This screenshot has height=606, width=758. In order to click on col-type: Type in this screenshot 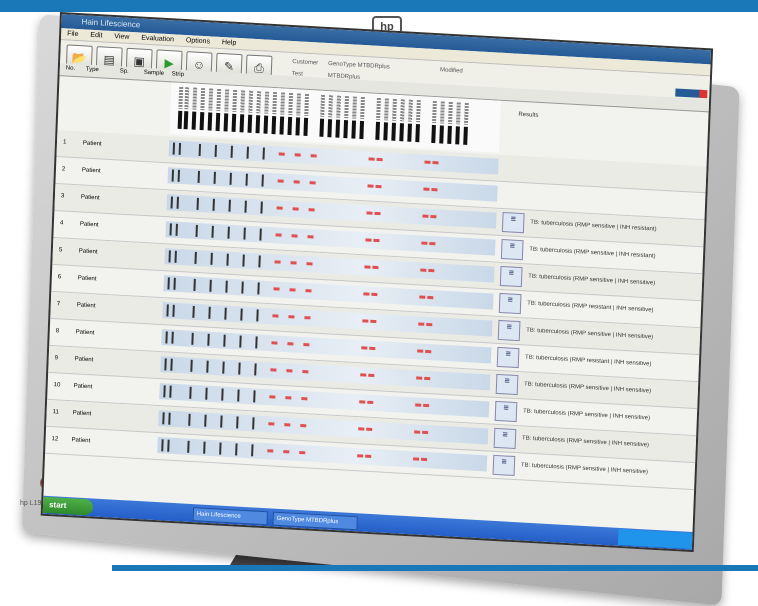, I will do `click(92, 70)`.